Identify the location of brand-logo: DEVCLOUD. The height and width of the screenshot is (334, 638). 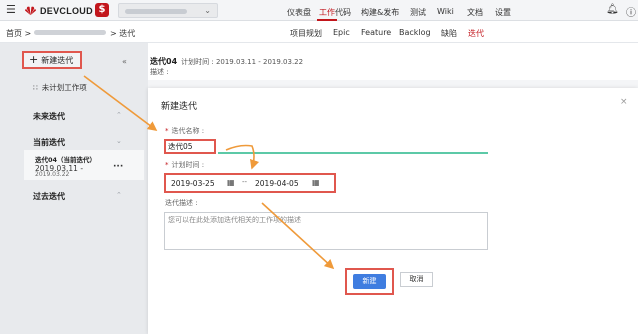
(59, 10).